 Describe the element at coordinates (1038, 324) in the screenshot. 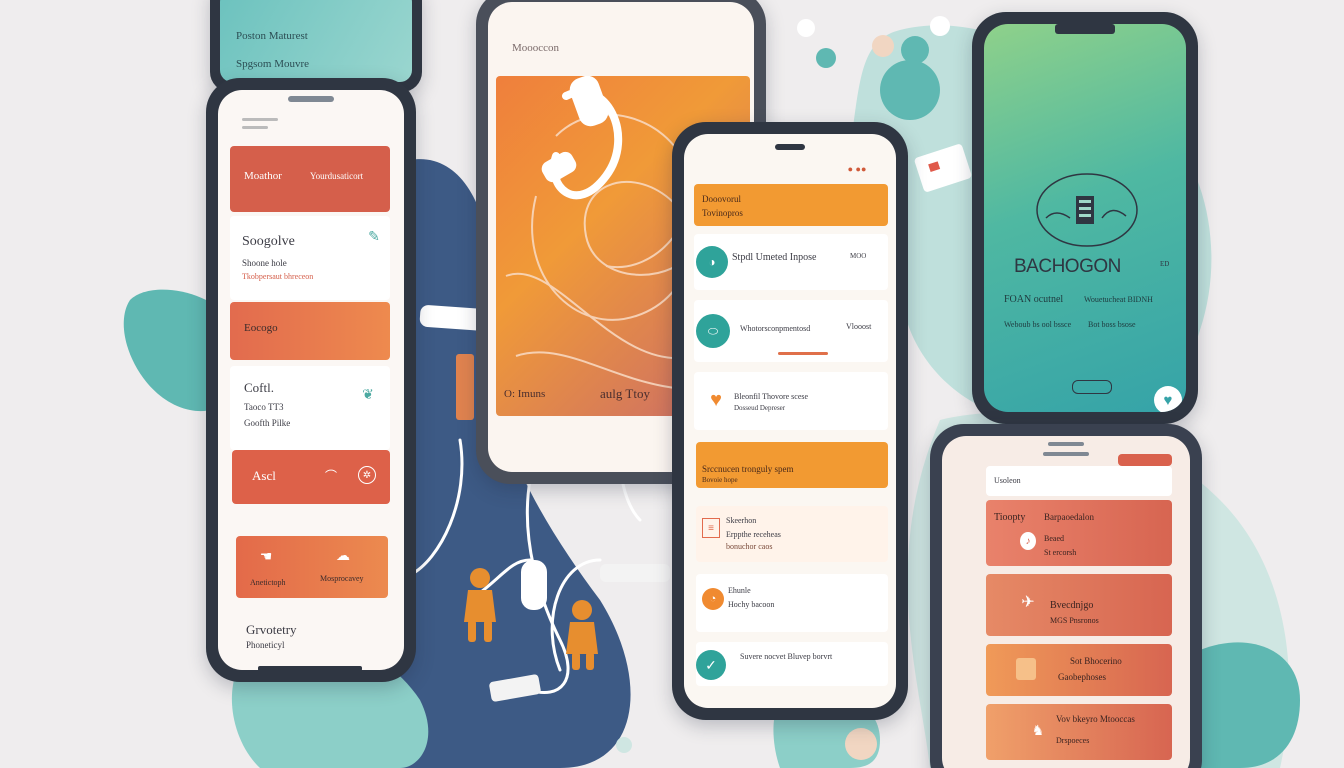

I see `info-line: Weboub bs ool bssce` at that location.